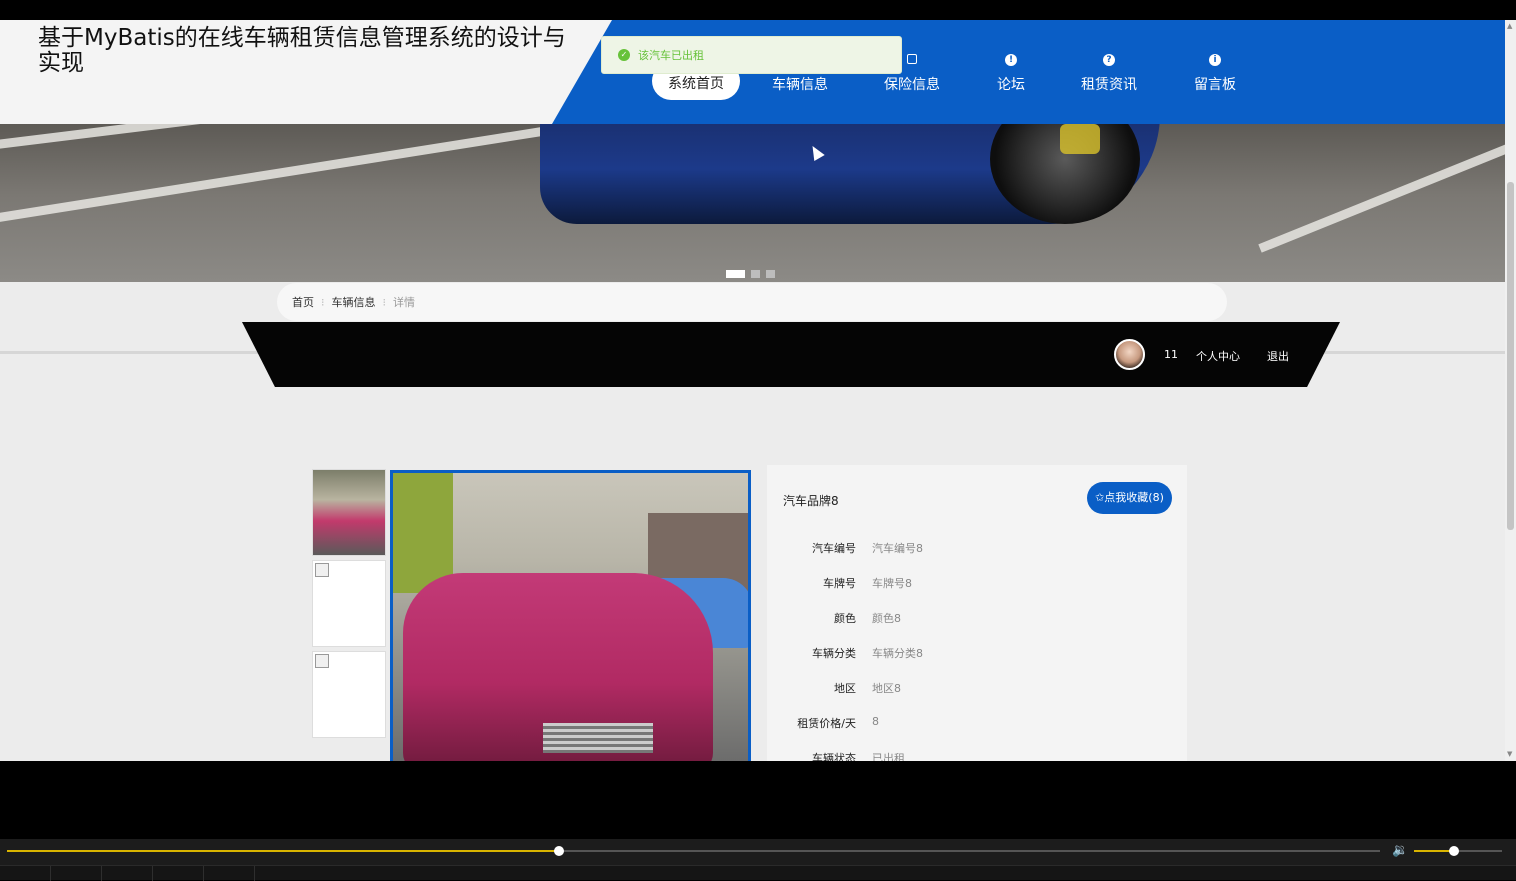 The height and width of the screenshot is (881, 1516). I want to click on detail-row: 地区 地区8, so click(977, 688).